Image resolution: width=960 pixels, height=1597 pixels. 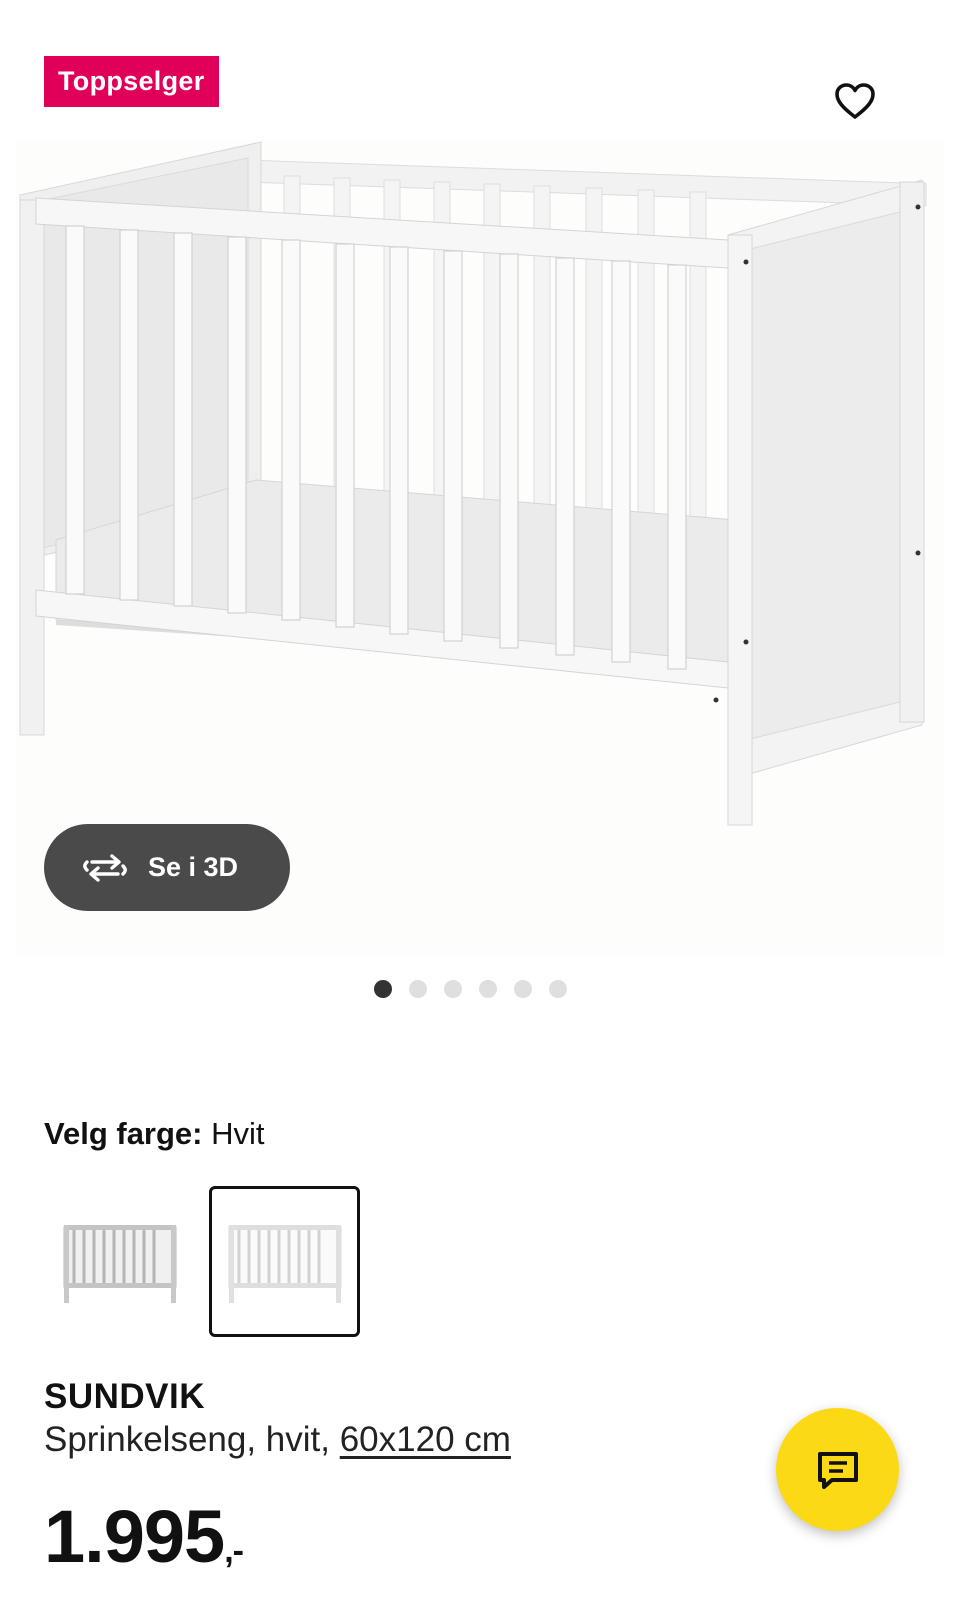 I want to click on product-description: Sprinkelseng, hvit, 60x120 cm, so click(x=277, y=1440).